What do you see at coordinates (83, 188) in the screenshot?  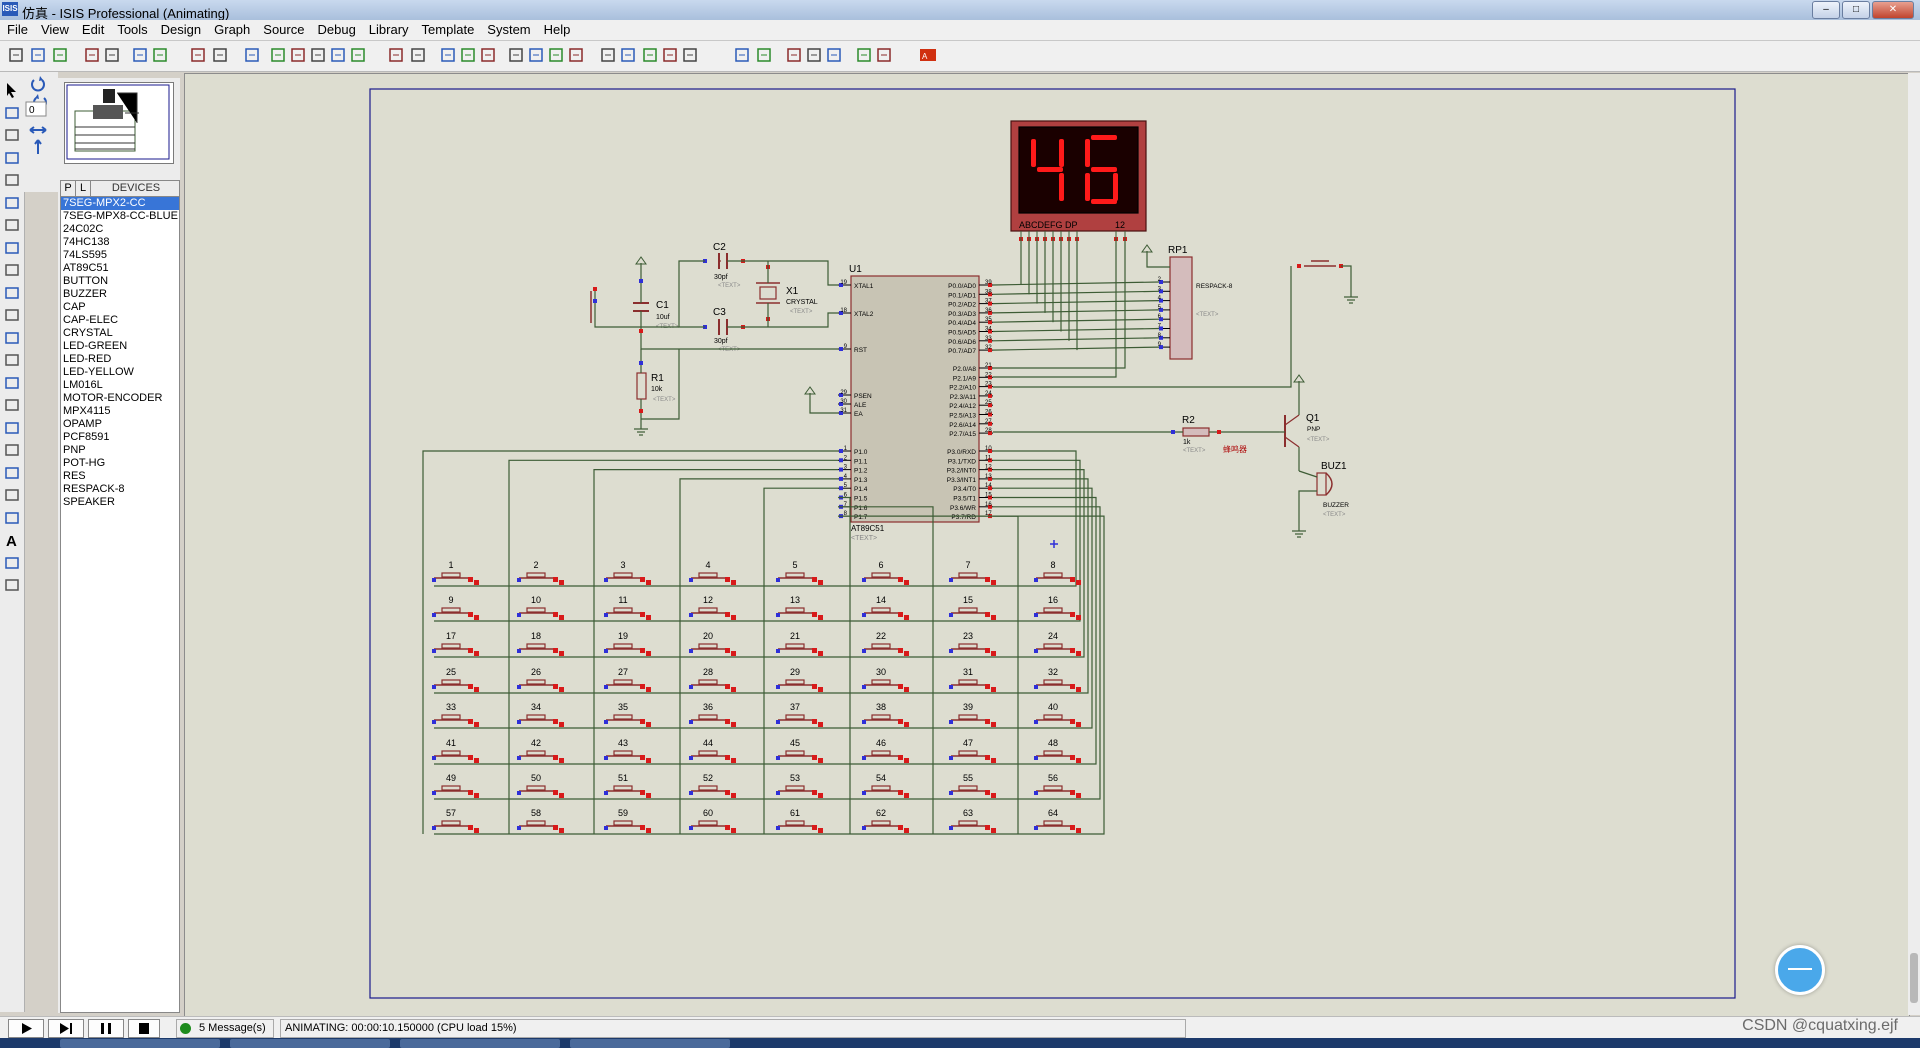 I see `library-manager-button: L` at bounding box center [83, 188].